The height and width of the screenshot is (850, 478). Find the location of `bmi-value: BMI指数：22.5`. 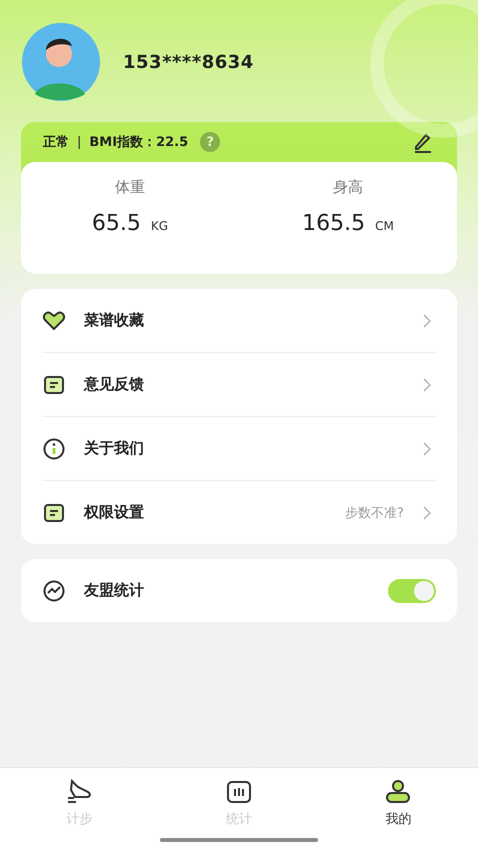

bmi-value: BMI指数：22.5 is located at coordinates (138, 142).